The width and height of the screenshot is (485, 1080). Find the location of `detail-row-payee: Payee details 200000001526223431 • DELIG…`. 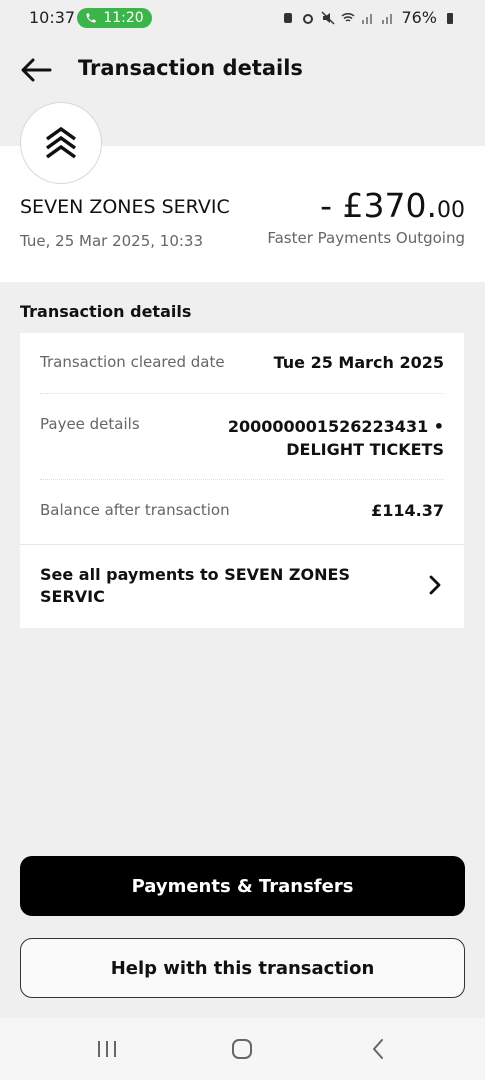

detail-row-payee: Payee details 200000001526223431 • DELIG… is located at coordinates (242, 438).